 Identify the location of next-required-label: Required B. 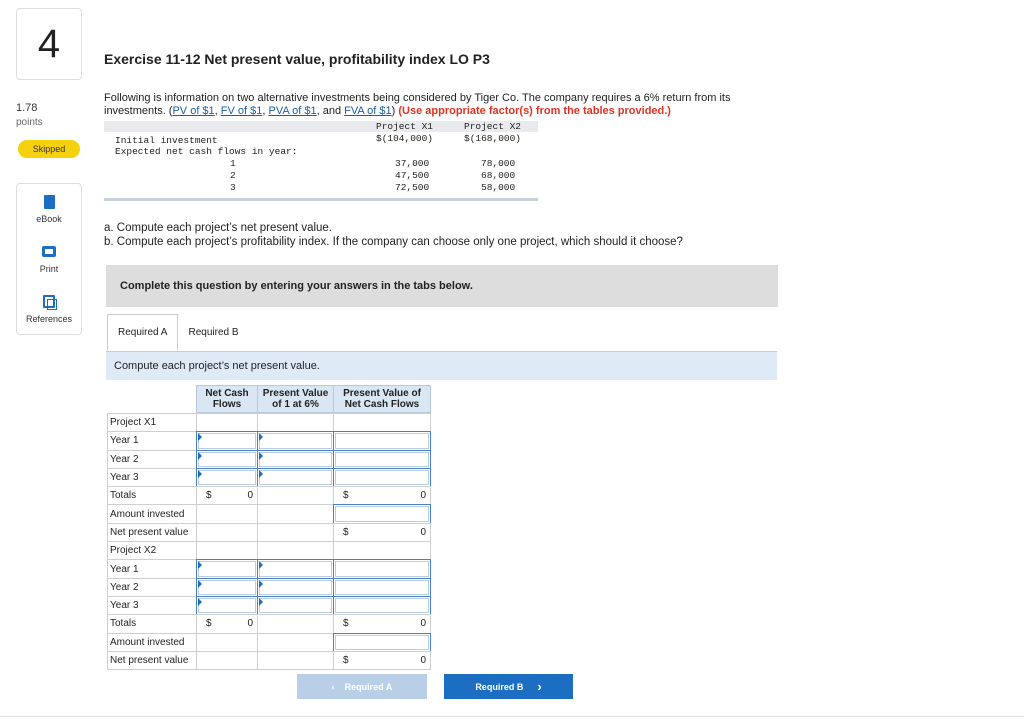
(499, 686).